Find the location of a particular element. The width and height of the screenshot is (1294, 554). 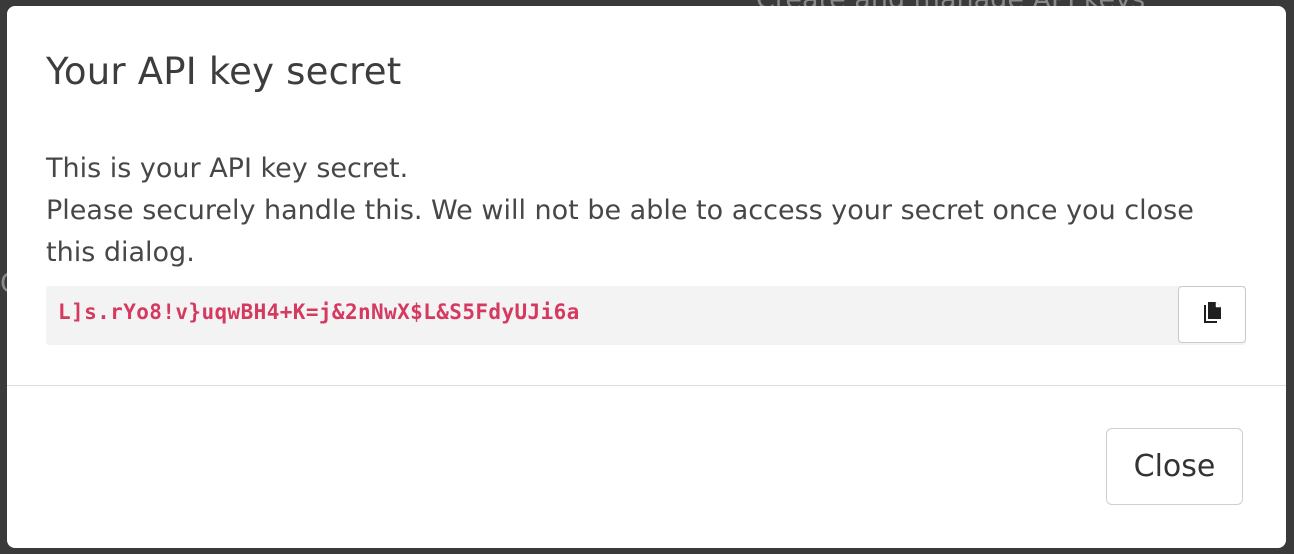

copy-secret-button is located at coordinates (1212, 314).